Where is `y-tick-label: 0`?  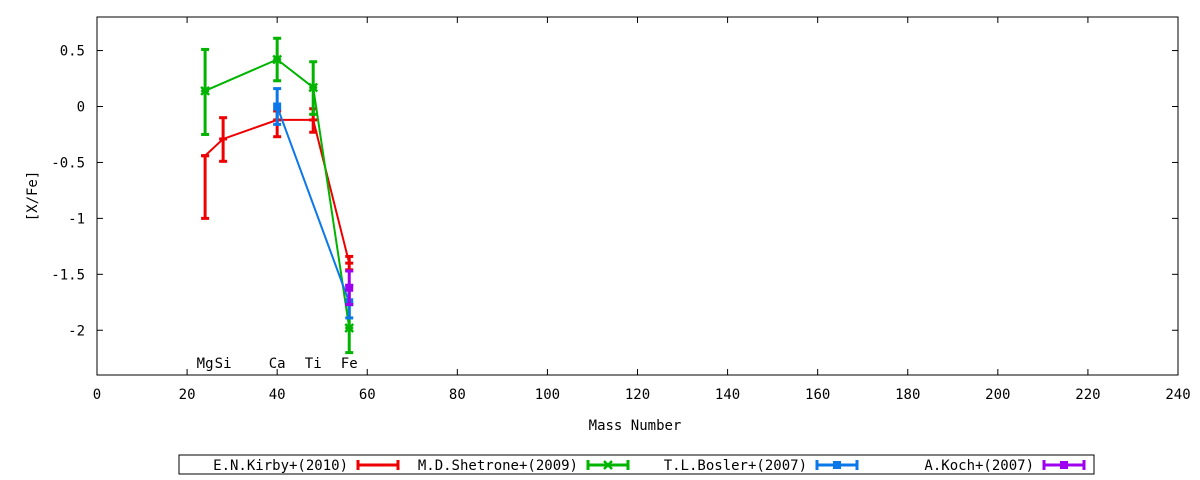 y-tick-label: 0 is located at coordinates (81, 108).